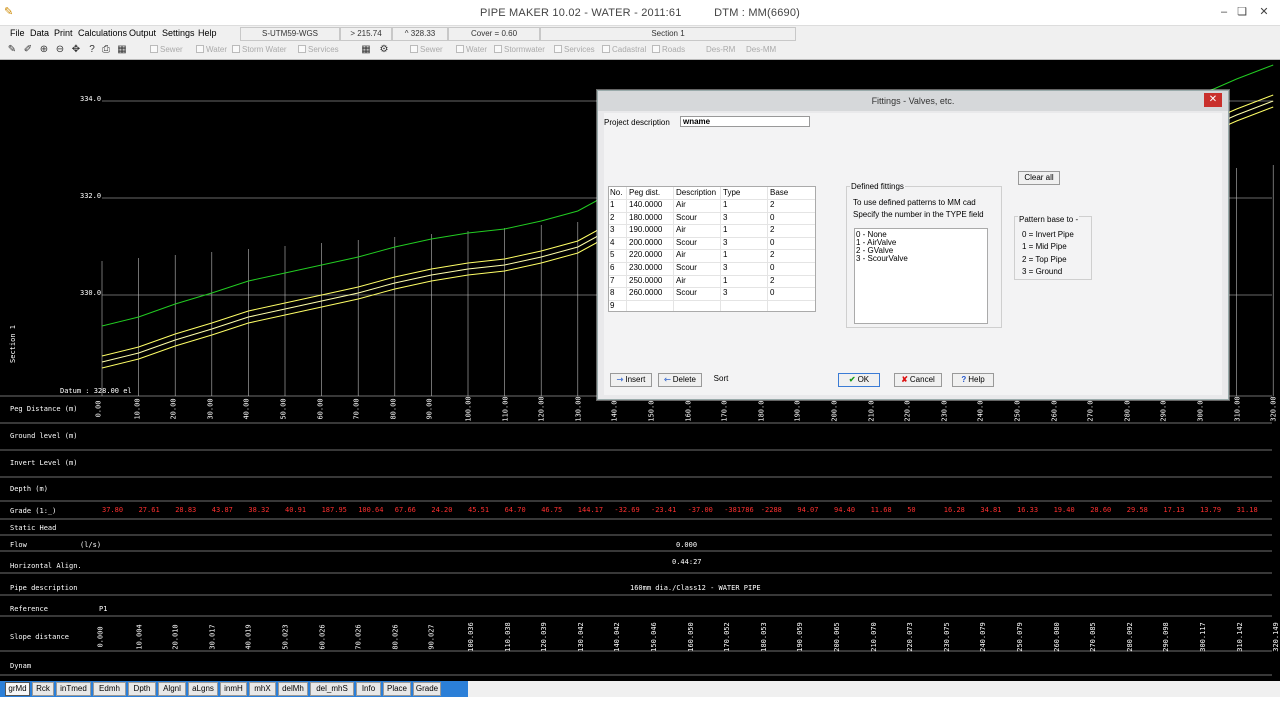 The width and height of the screenshot is (1280, 720). Describe the element at coordinates (207, 33) in the screenshot. I see `menu-help: Help` at that location.